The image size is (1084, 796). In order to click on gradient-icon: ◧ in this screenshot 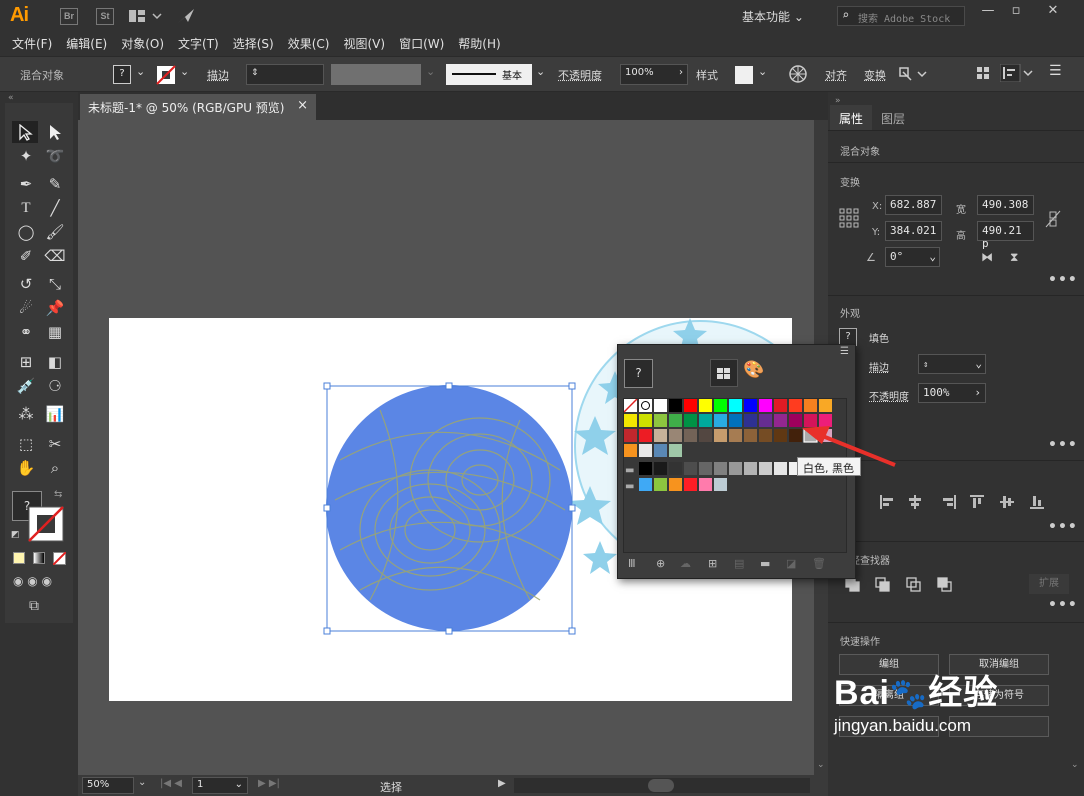, I will do `click(55, 362)`.